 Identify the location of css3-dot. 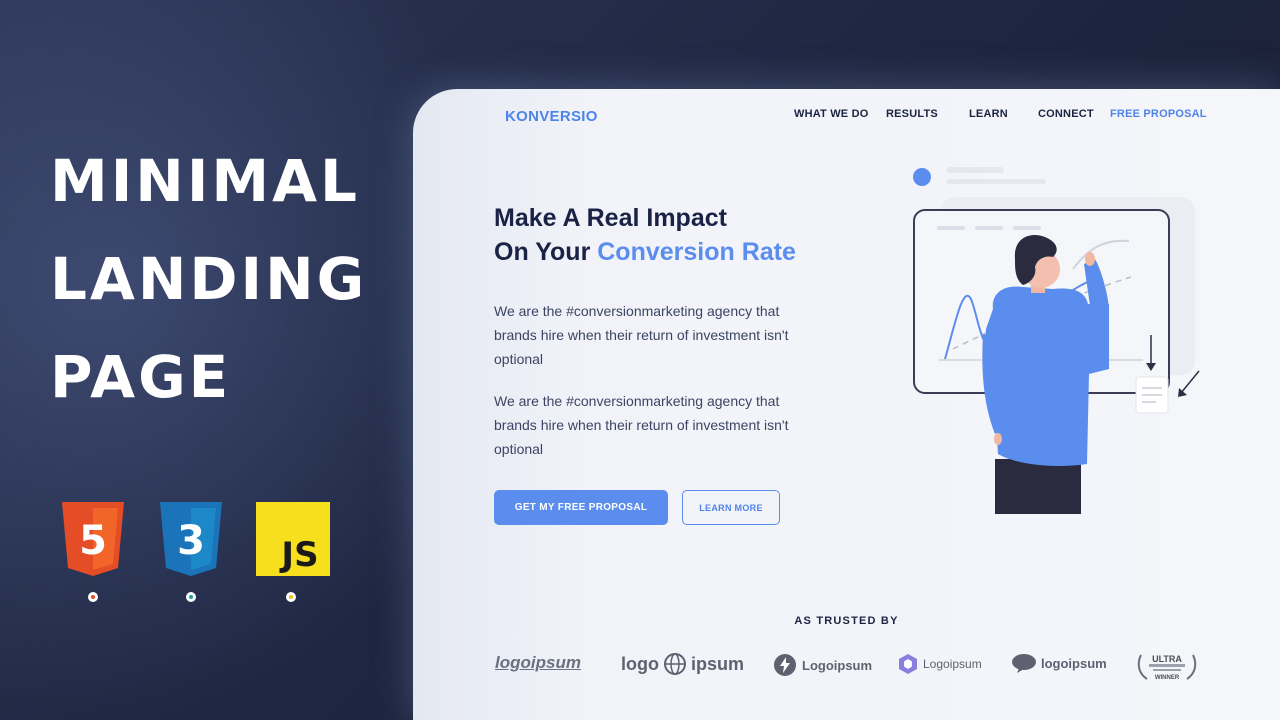
(191, 597).